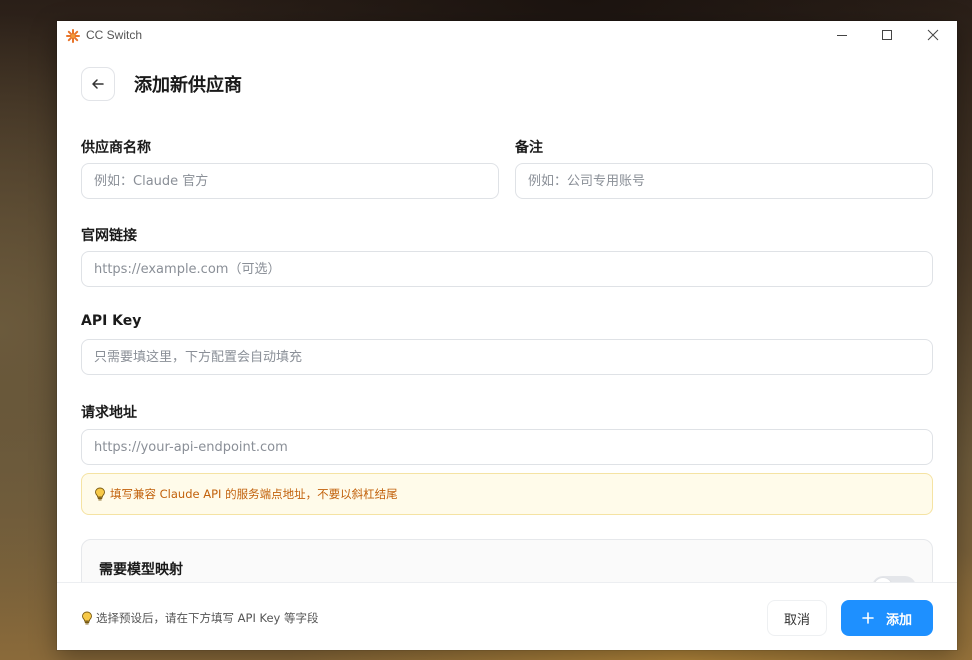 This screenshot has width=972, height=660. I want to click on arrow-left-icon, so click(98, 84).